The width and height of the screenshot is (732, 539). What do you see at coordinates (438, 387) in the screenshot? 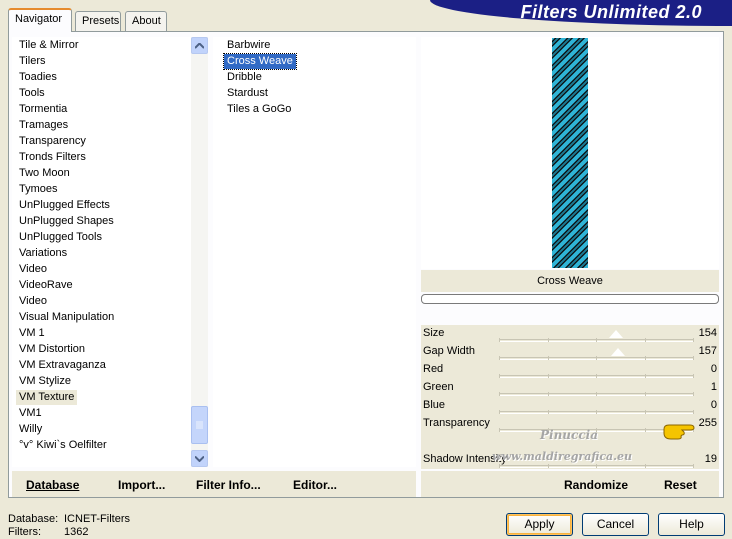
I see `param-label: Green` at bounding box center [438, 387].